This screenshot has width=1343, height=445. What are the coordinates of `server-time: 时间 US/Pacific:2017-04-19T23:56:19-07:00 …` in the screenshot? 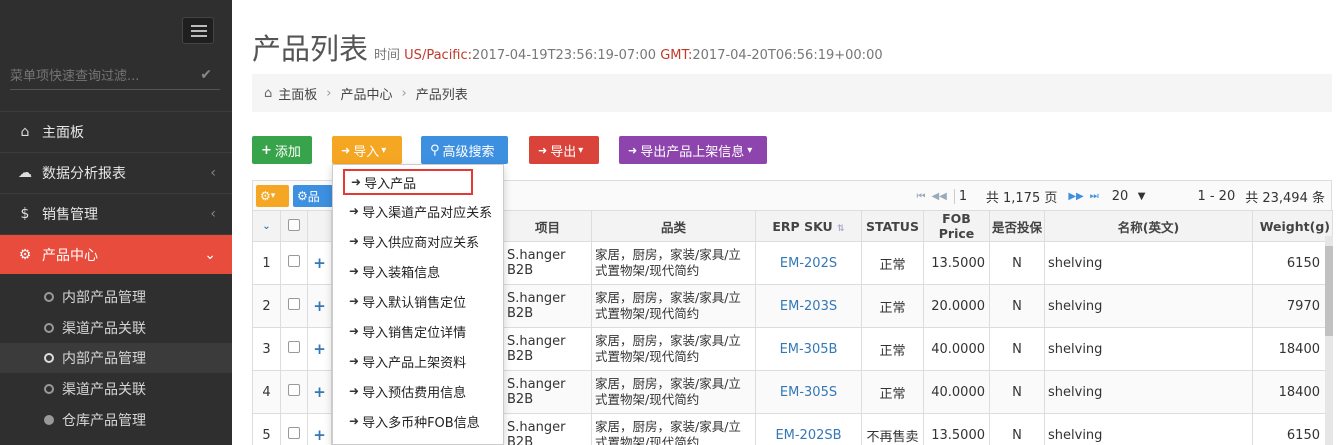 It's located at (628, 53).